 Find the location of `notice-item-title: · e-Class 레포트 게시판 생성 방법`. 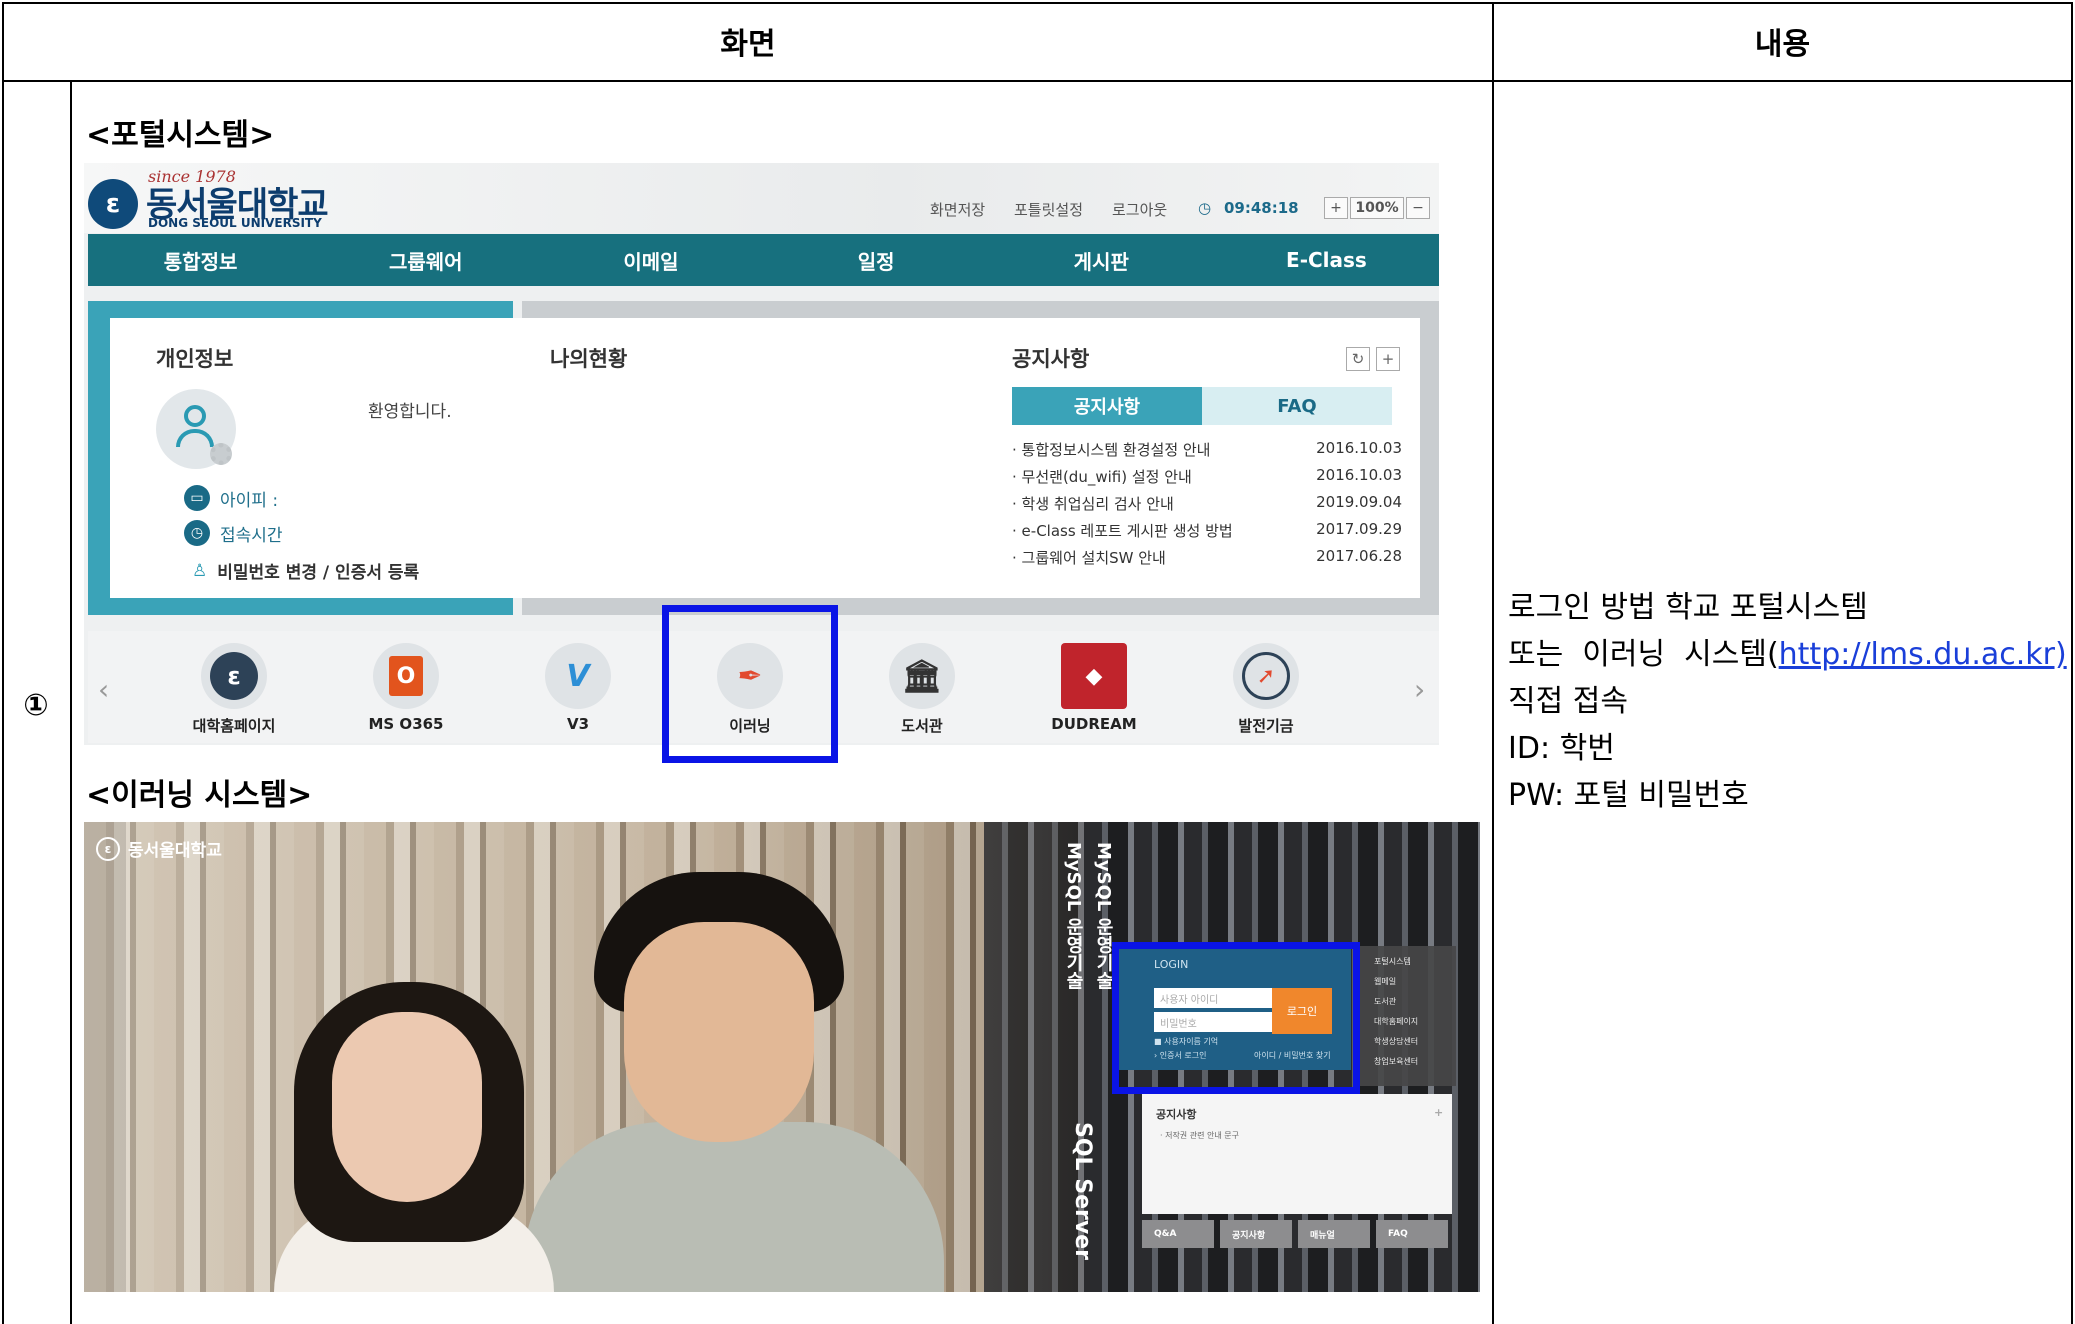

notice-item-title: · e-Class 레포트 게시판 생성 방법 is located at coordinates (1122, 531).